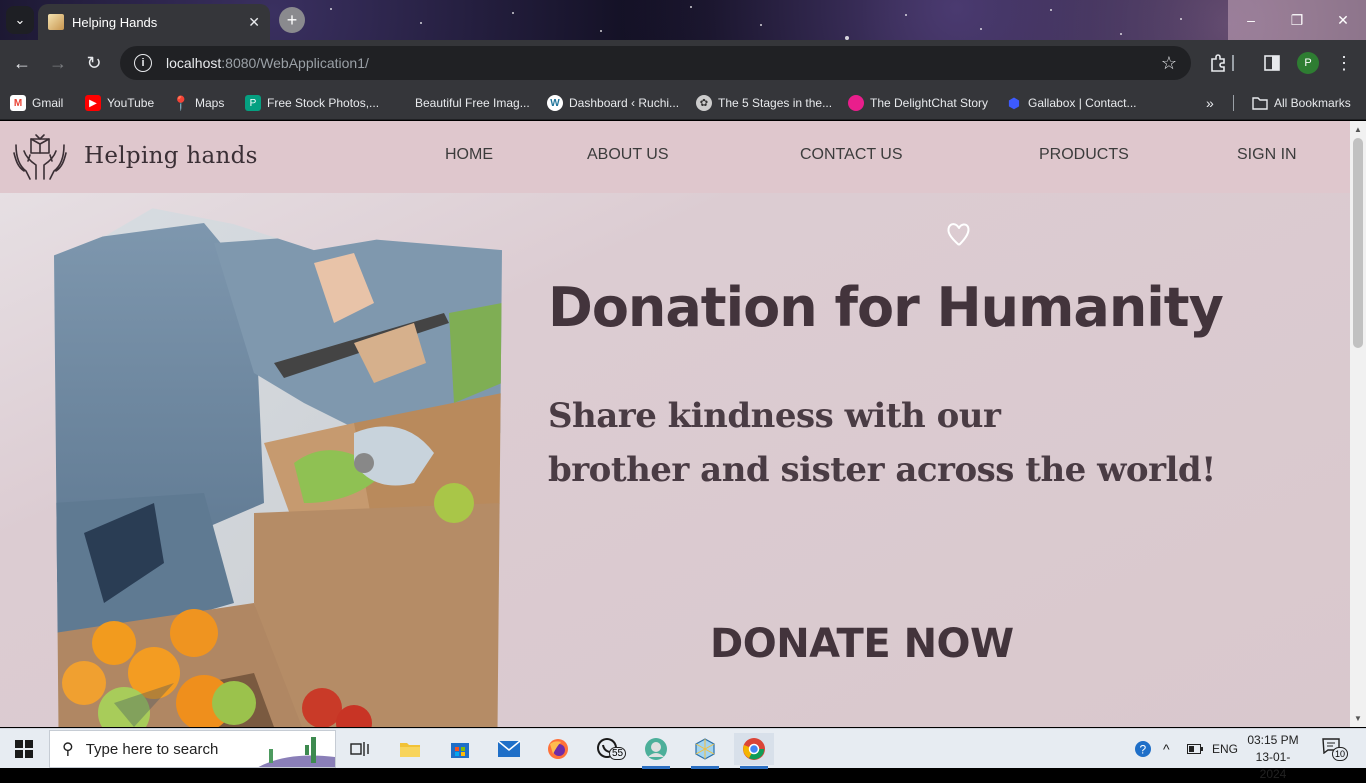 The image size is (1366, 783). Describe the element at coordinates (152, 749) in the screenshot. I see `search-placeholder: Type here to search` at that location.